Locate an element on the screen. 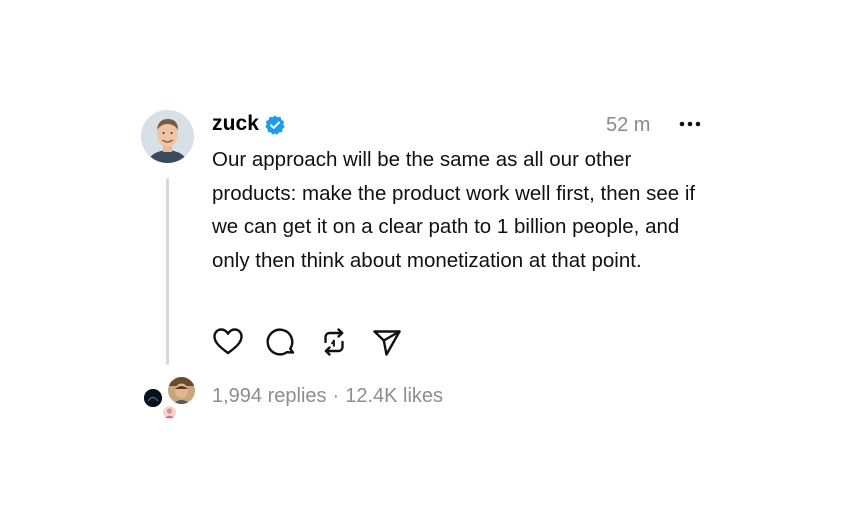 The height and width of the screenshot is (520, 850). author-username: zuck is located at coordinates (235, 124).